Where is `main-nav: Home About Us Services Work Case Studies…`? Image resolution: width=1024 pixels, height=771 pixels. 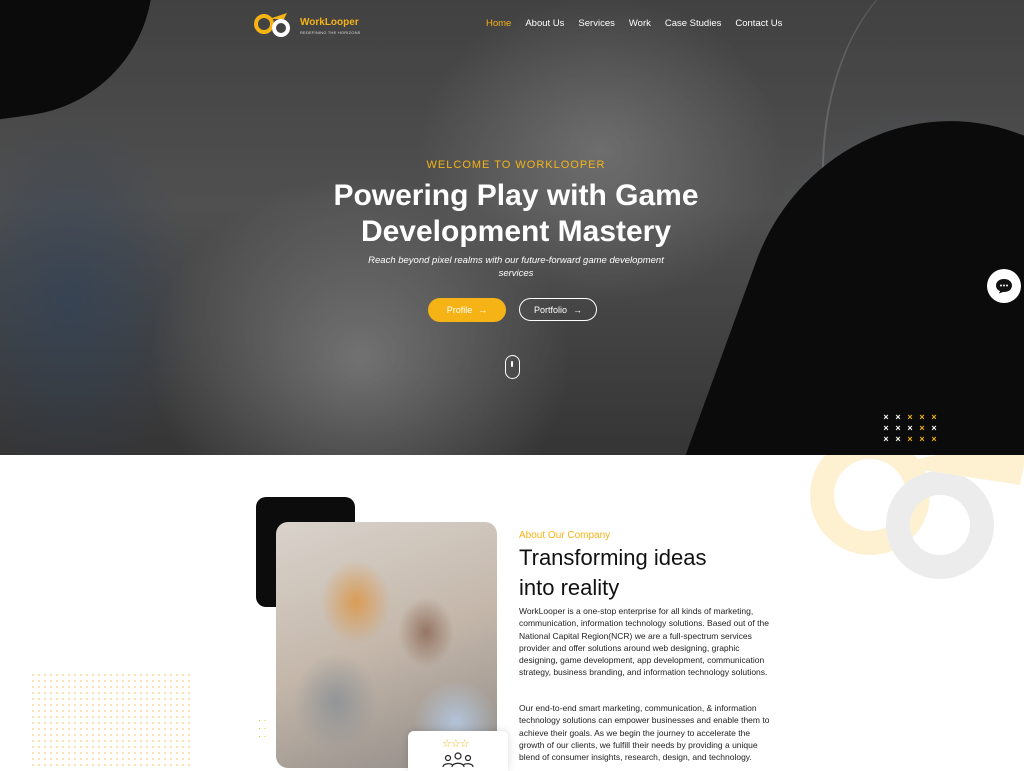 main-nav: Home About Us Services Work Case Studies… is located at coordinates (641, 23).